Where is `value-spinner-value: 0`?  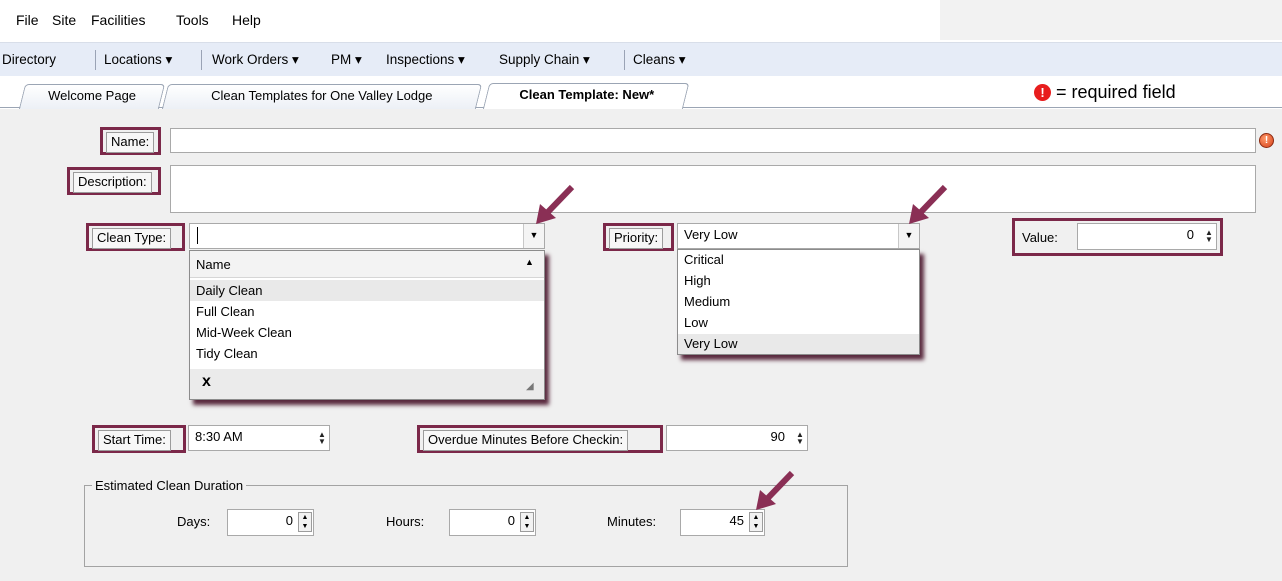
value-spinner-value: 0 is located at coordinates (1190, 234).